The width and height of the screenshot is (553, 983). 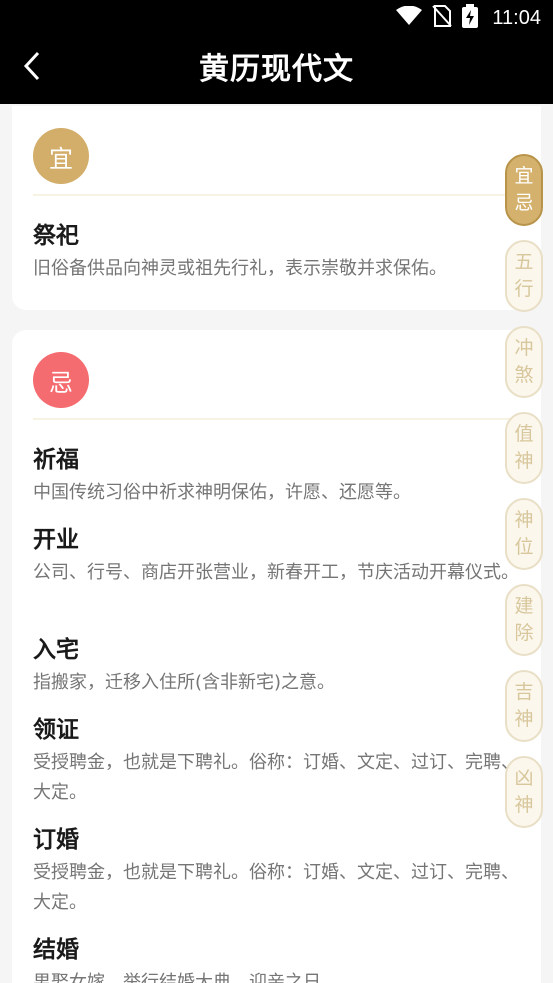 I want to click on list-item: 祭祀 旧俗备供品向神灵或祖先行礼，表示崇敬并求保佑。, so click(x=277, y=252).